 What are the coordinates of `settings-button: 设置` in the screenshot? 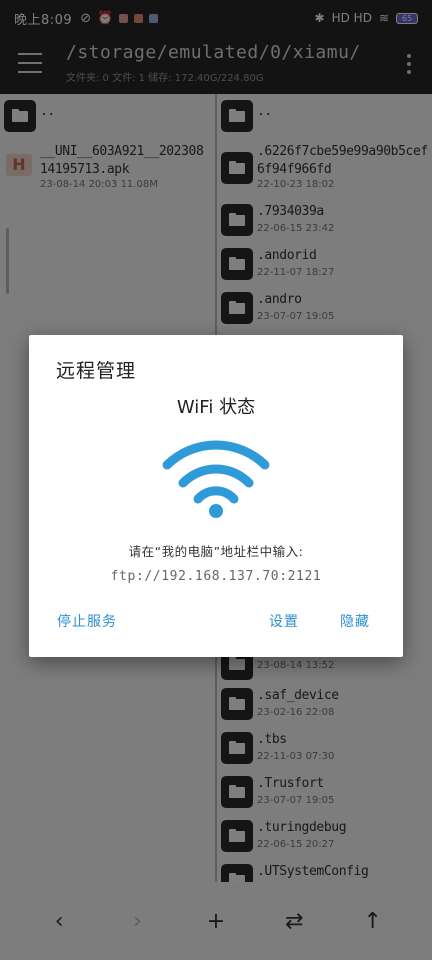 It's located at (284, 621).